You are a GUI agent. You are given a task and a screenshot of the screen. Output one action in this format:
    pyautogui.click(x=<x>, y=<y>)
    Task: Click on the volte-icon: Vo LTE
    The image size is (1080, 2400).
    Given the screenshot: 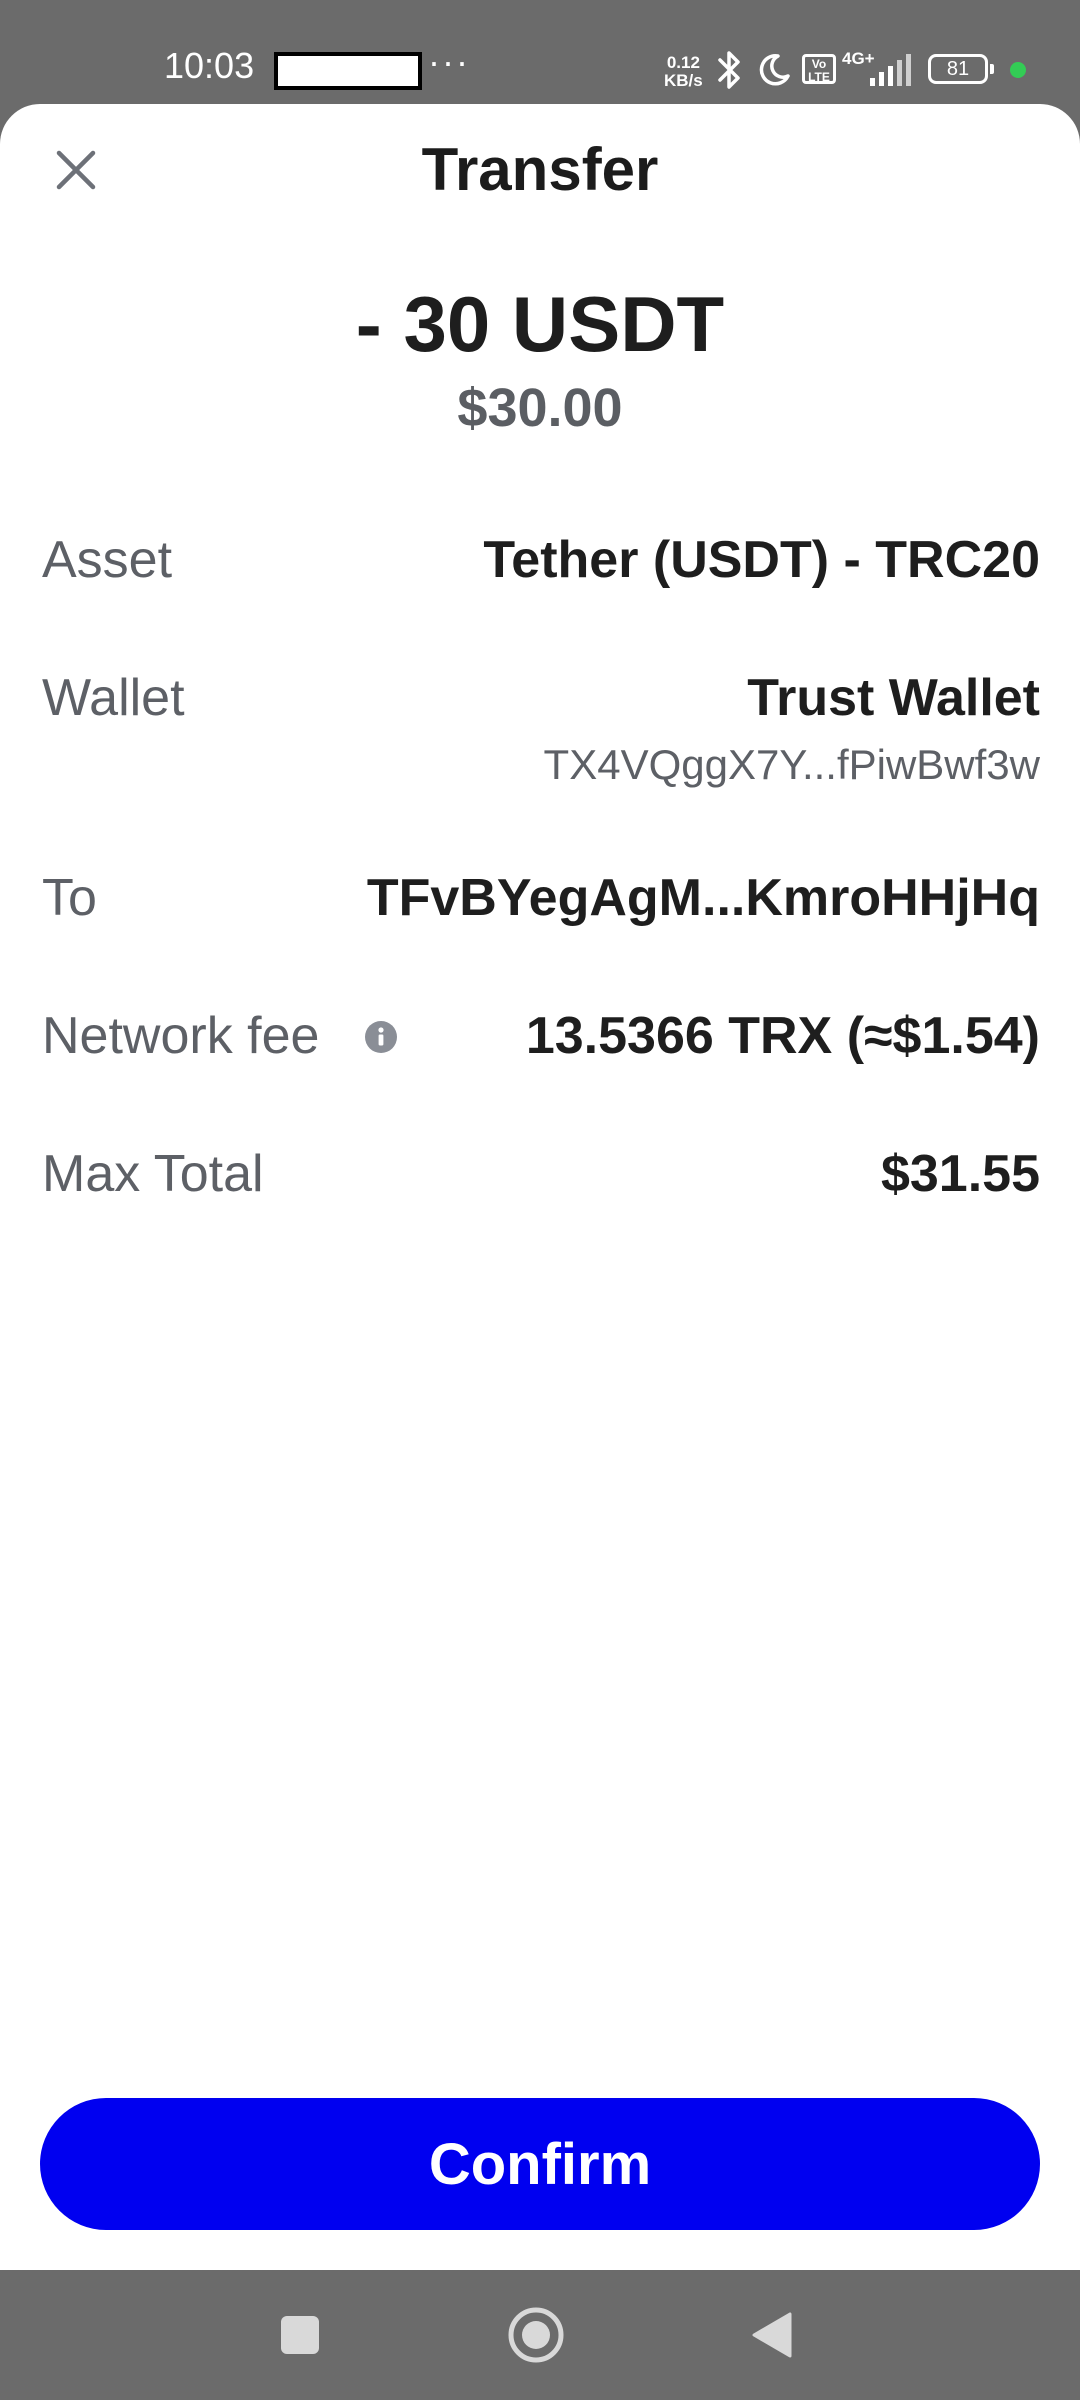 What is the action you would take?
    pyautogui.click(x=819, y=69)
    